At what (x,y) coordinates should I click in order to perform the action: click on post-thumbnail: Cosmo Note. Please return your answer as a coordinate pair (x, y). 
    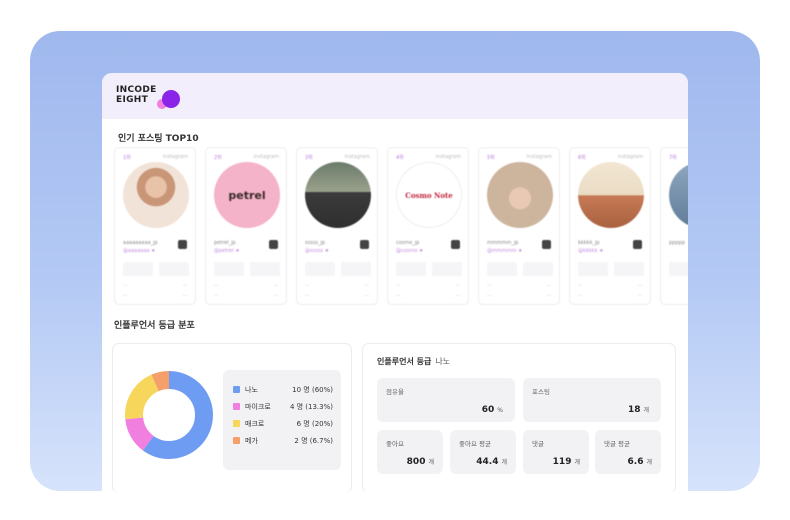
    Looking at the image, I should click on (429, 195).